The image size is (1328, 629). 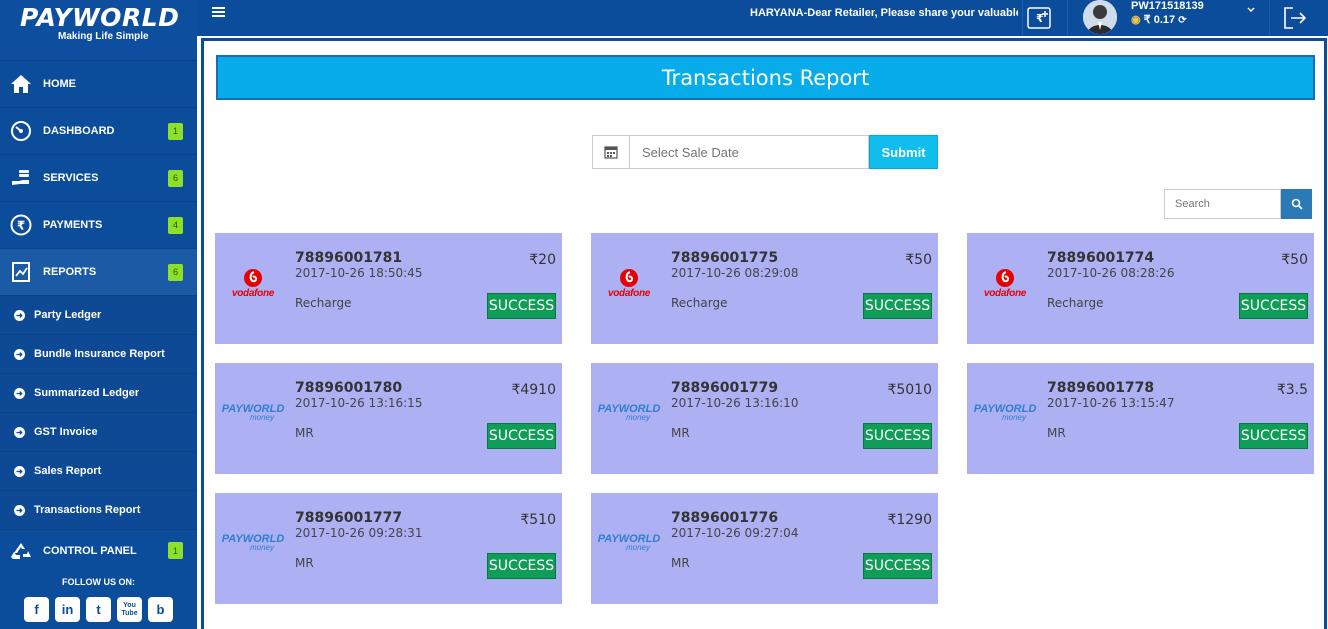 What do you see at coordinates (21, 131) in the screenshot?
I see `speedometer-icon` at bounding box center [21, 131].